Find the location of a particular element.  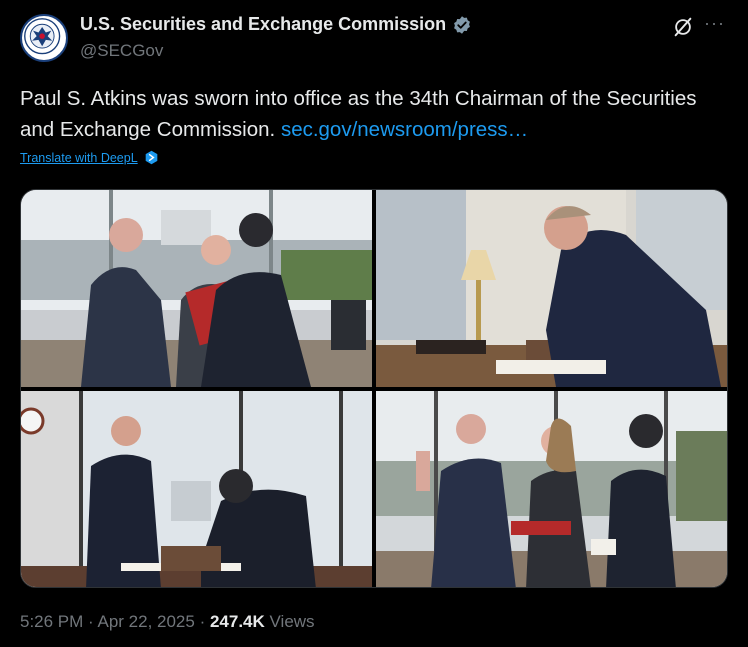

more-options-icon: ··· is located at coordinates (714, 23).